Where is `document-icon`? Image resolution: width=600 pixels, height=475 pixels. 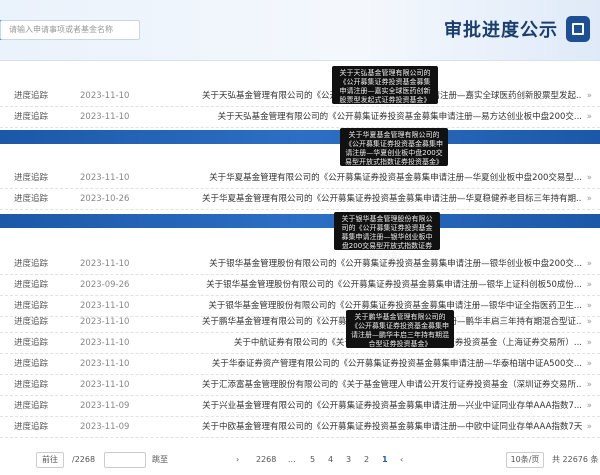
document-icon is located at coordinates (578, 29).